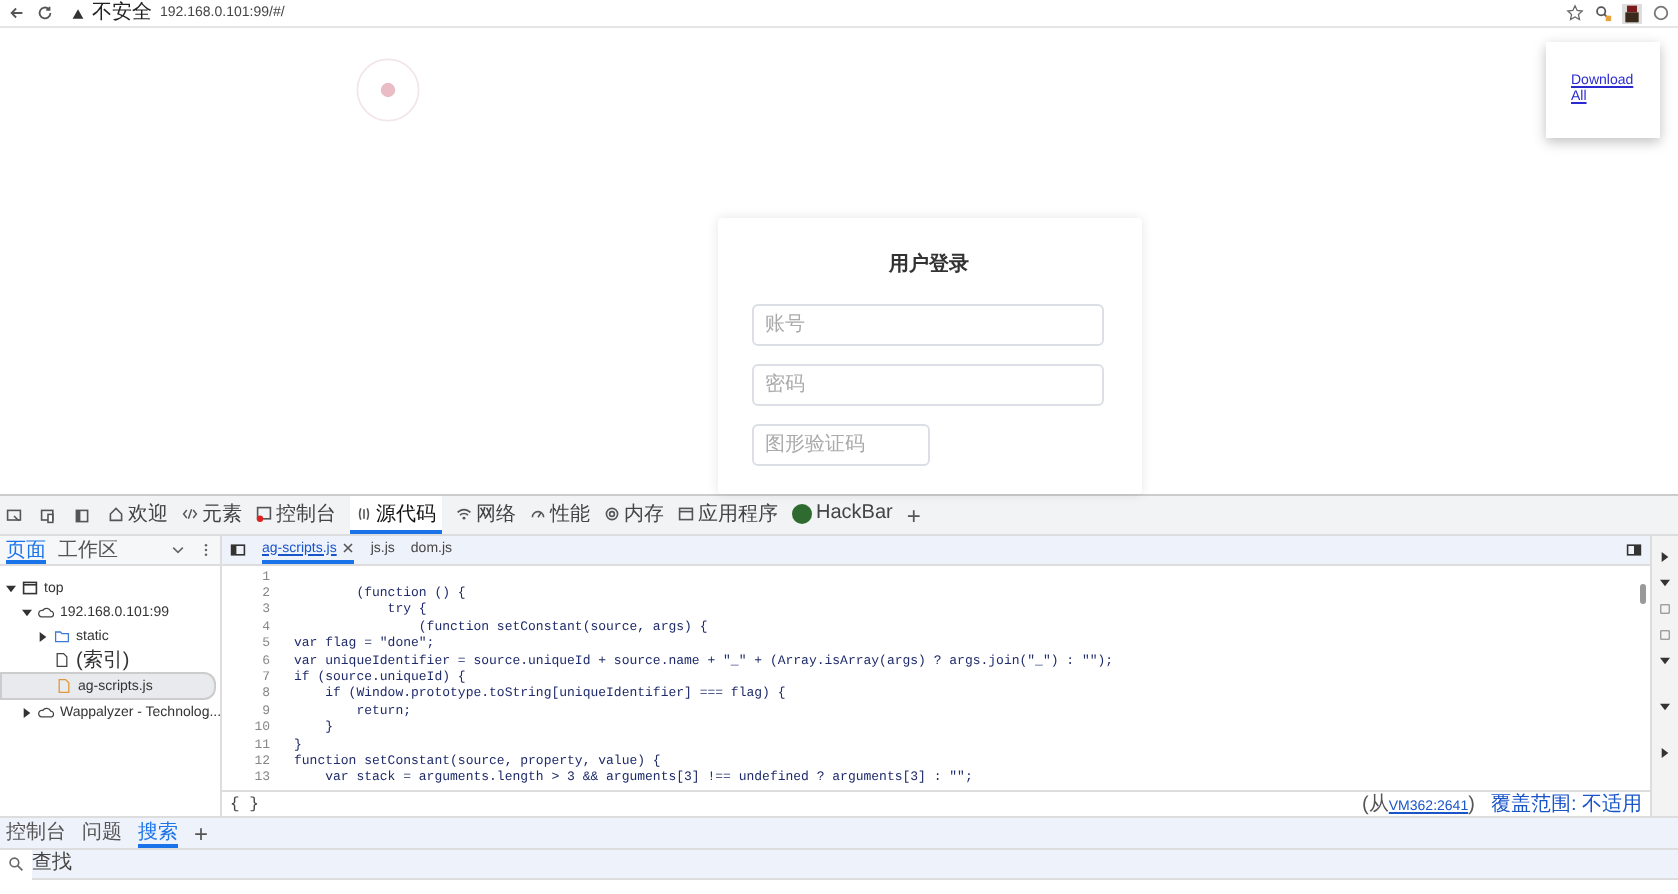  Describe the element at coordinates (78, 13) in the screenshot. I see `warning-icon` at that location.